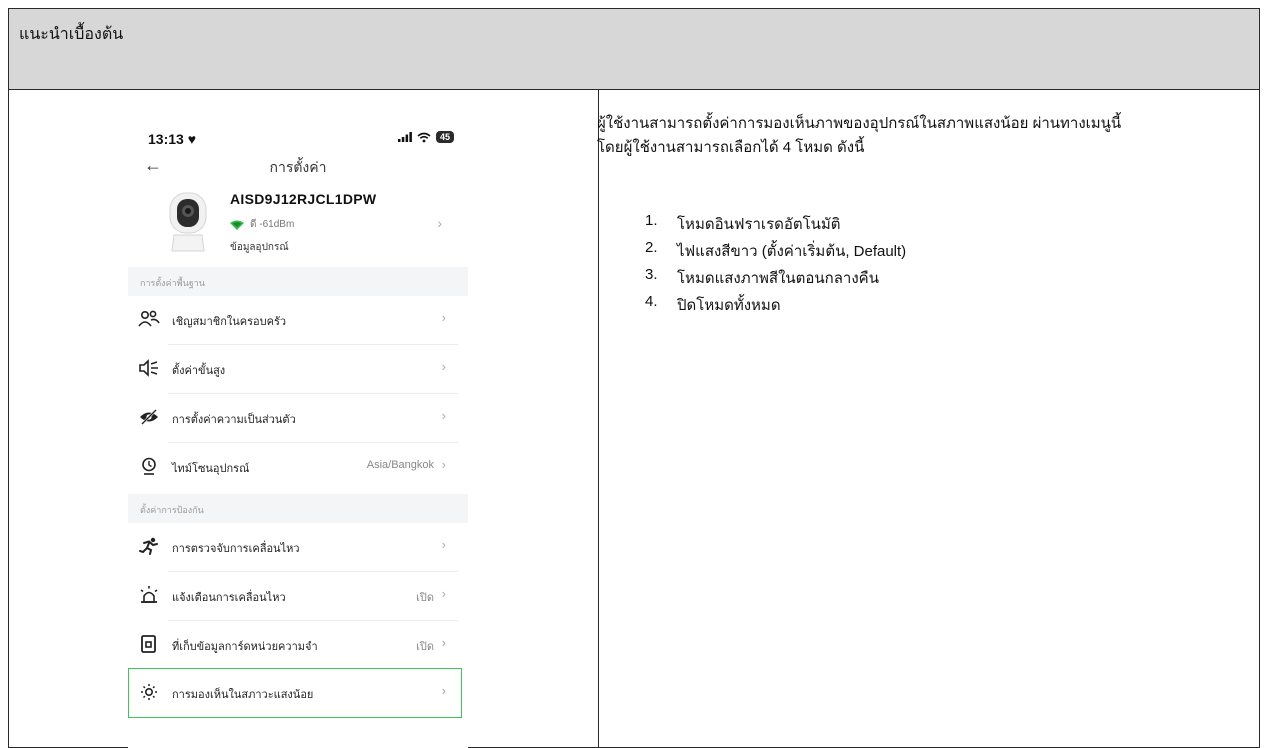  I want to click on eye-off-icon, so click(149, 417).